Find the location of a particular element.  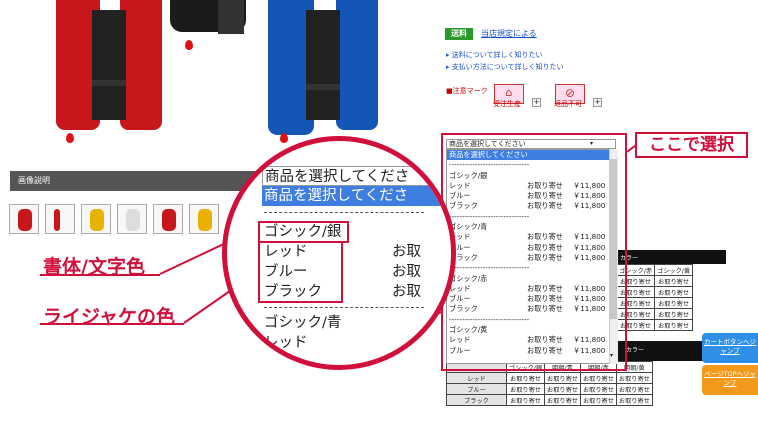

magnified-group-blue: ゴシック/青 is located at coordinates (303, 323).